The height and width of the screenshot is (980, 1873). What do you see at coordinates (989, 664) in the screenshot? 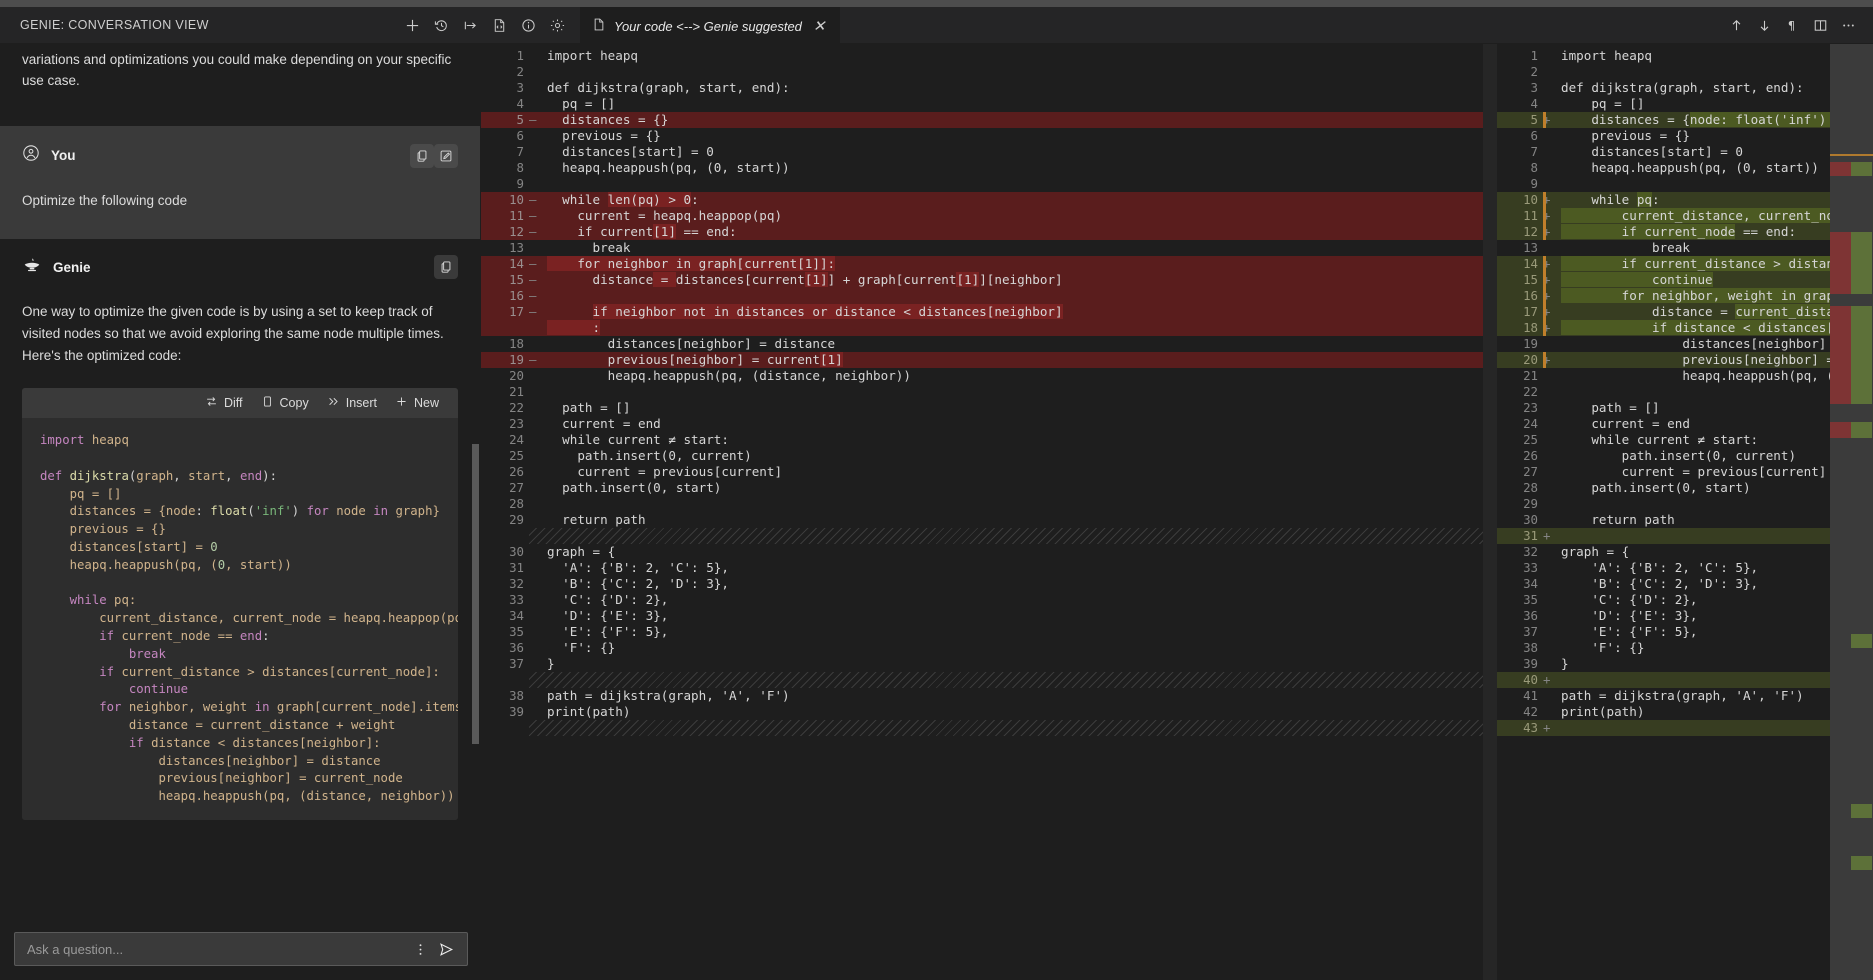
I see `diff-line: 37}` at bounding box center [989, 664].